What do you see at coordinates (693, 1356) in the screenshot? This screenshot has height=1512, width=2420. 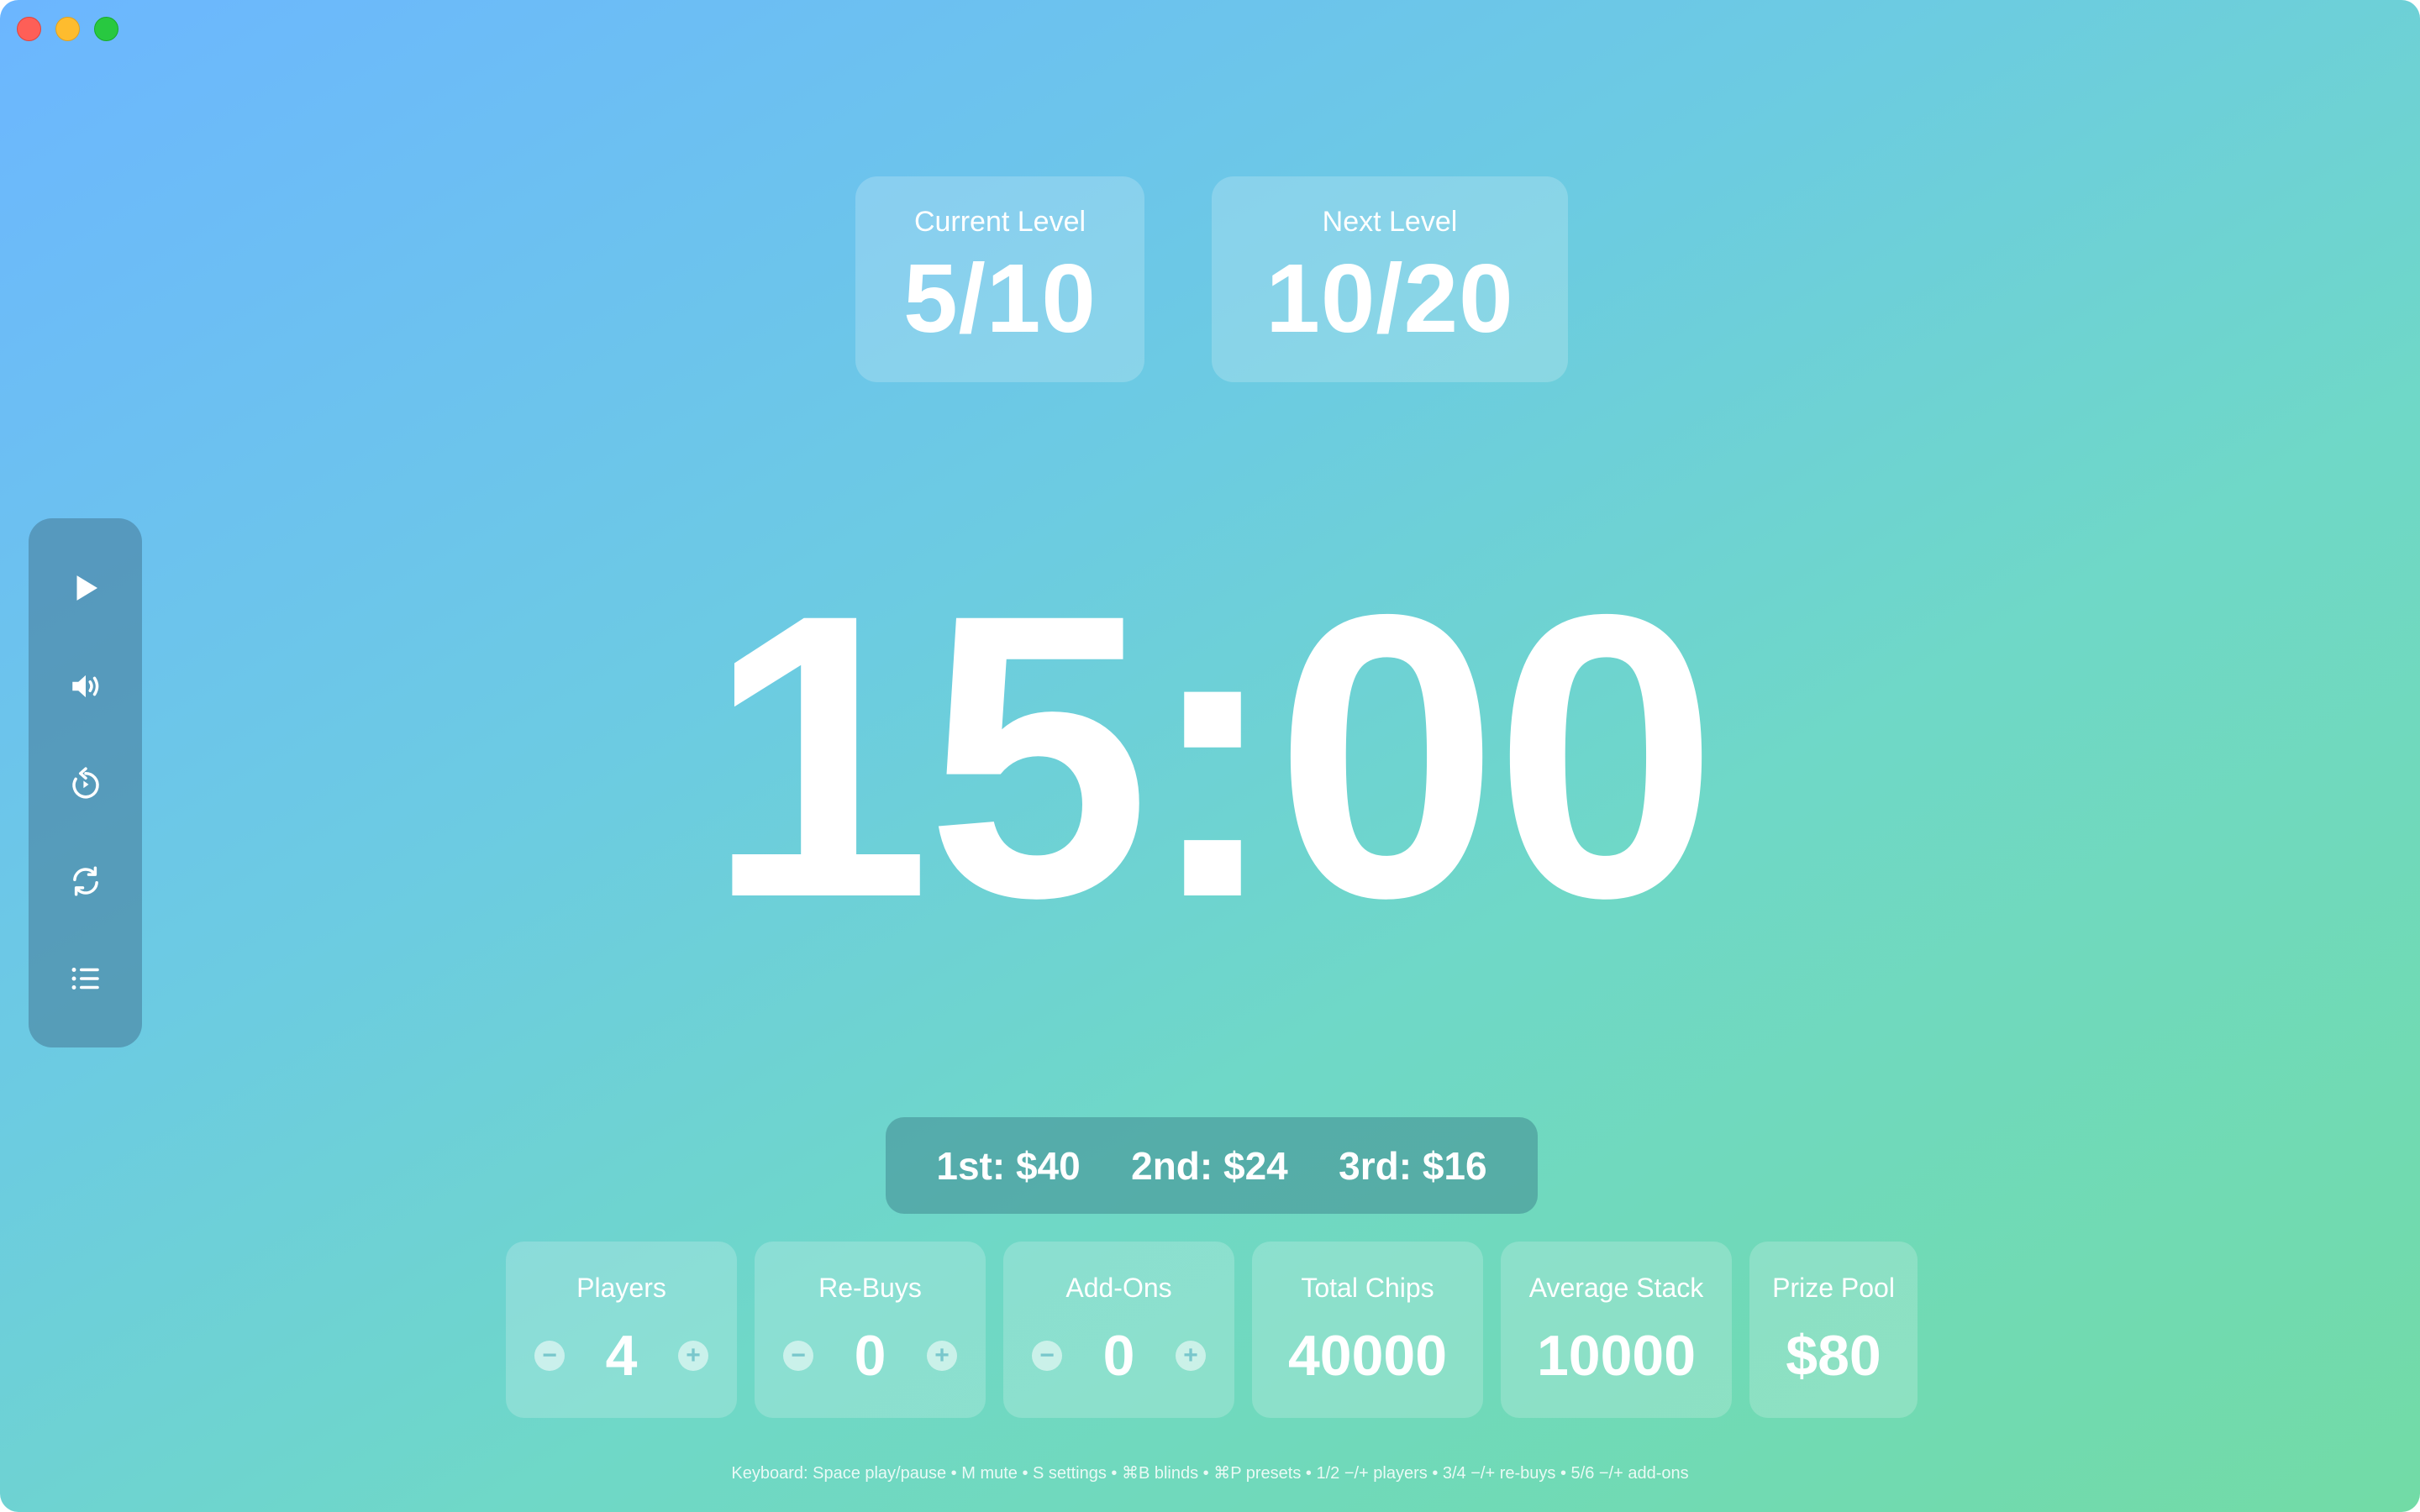 I see `players-increment-button: +` at bounding box center [693, 1356].